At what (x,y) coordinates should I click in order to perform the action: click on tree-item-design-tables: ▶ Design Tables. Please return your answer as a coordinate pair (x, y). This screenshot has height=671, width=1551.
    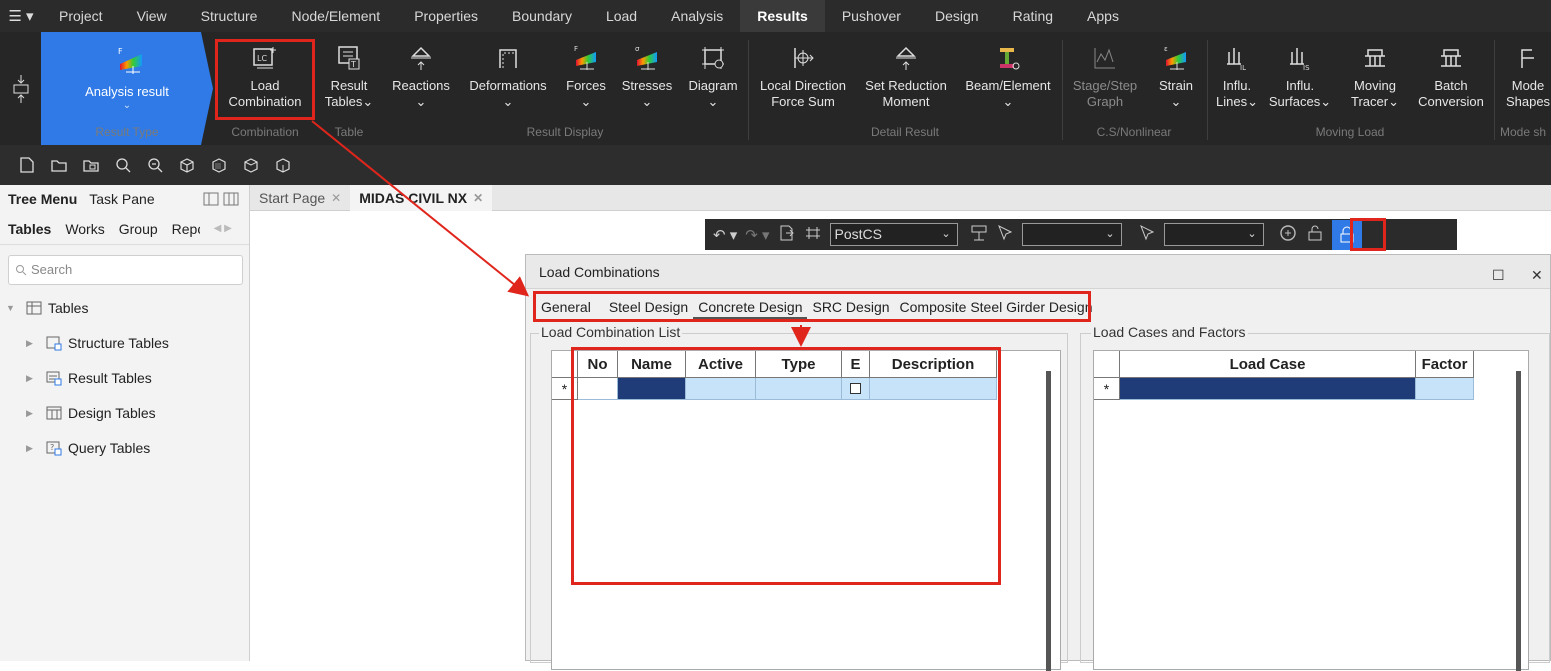
    Looking at the image, I should click on (91, 413).